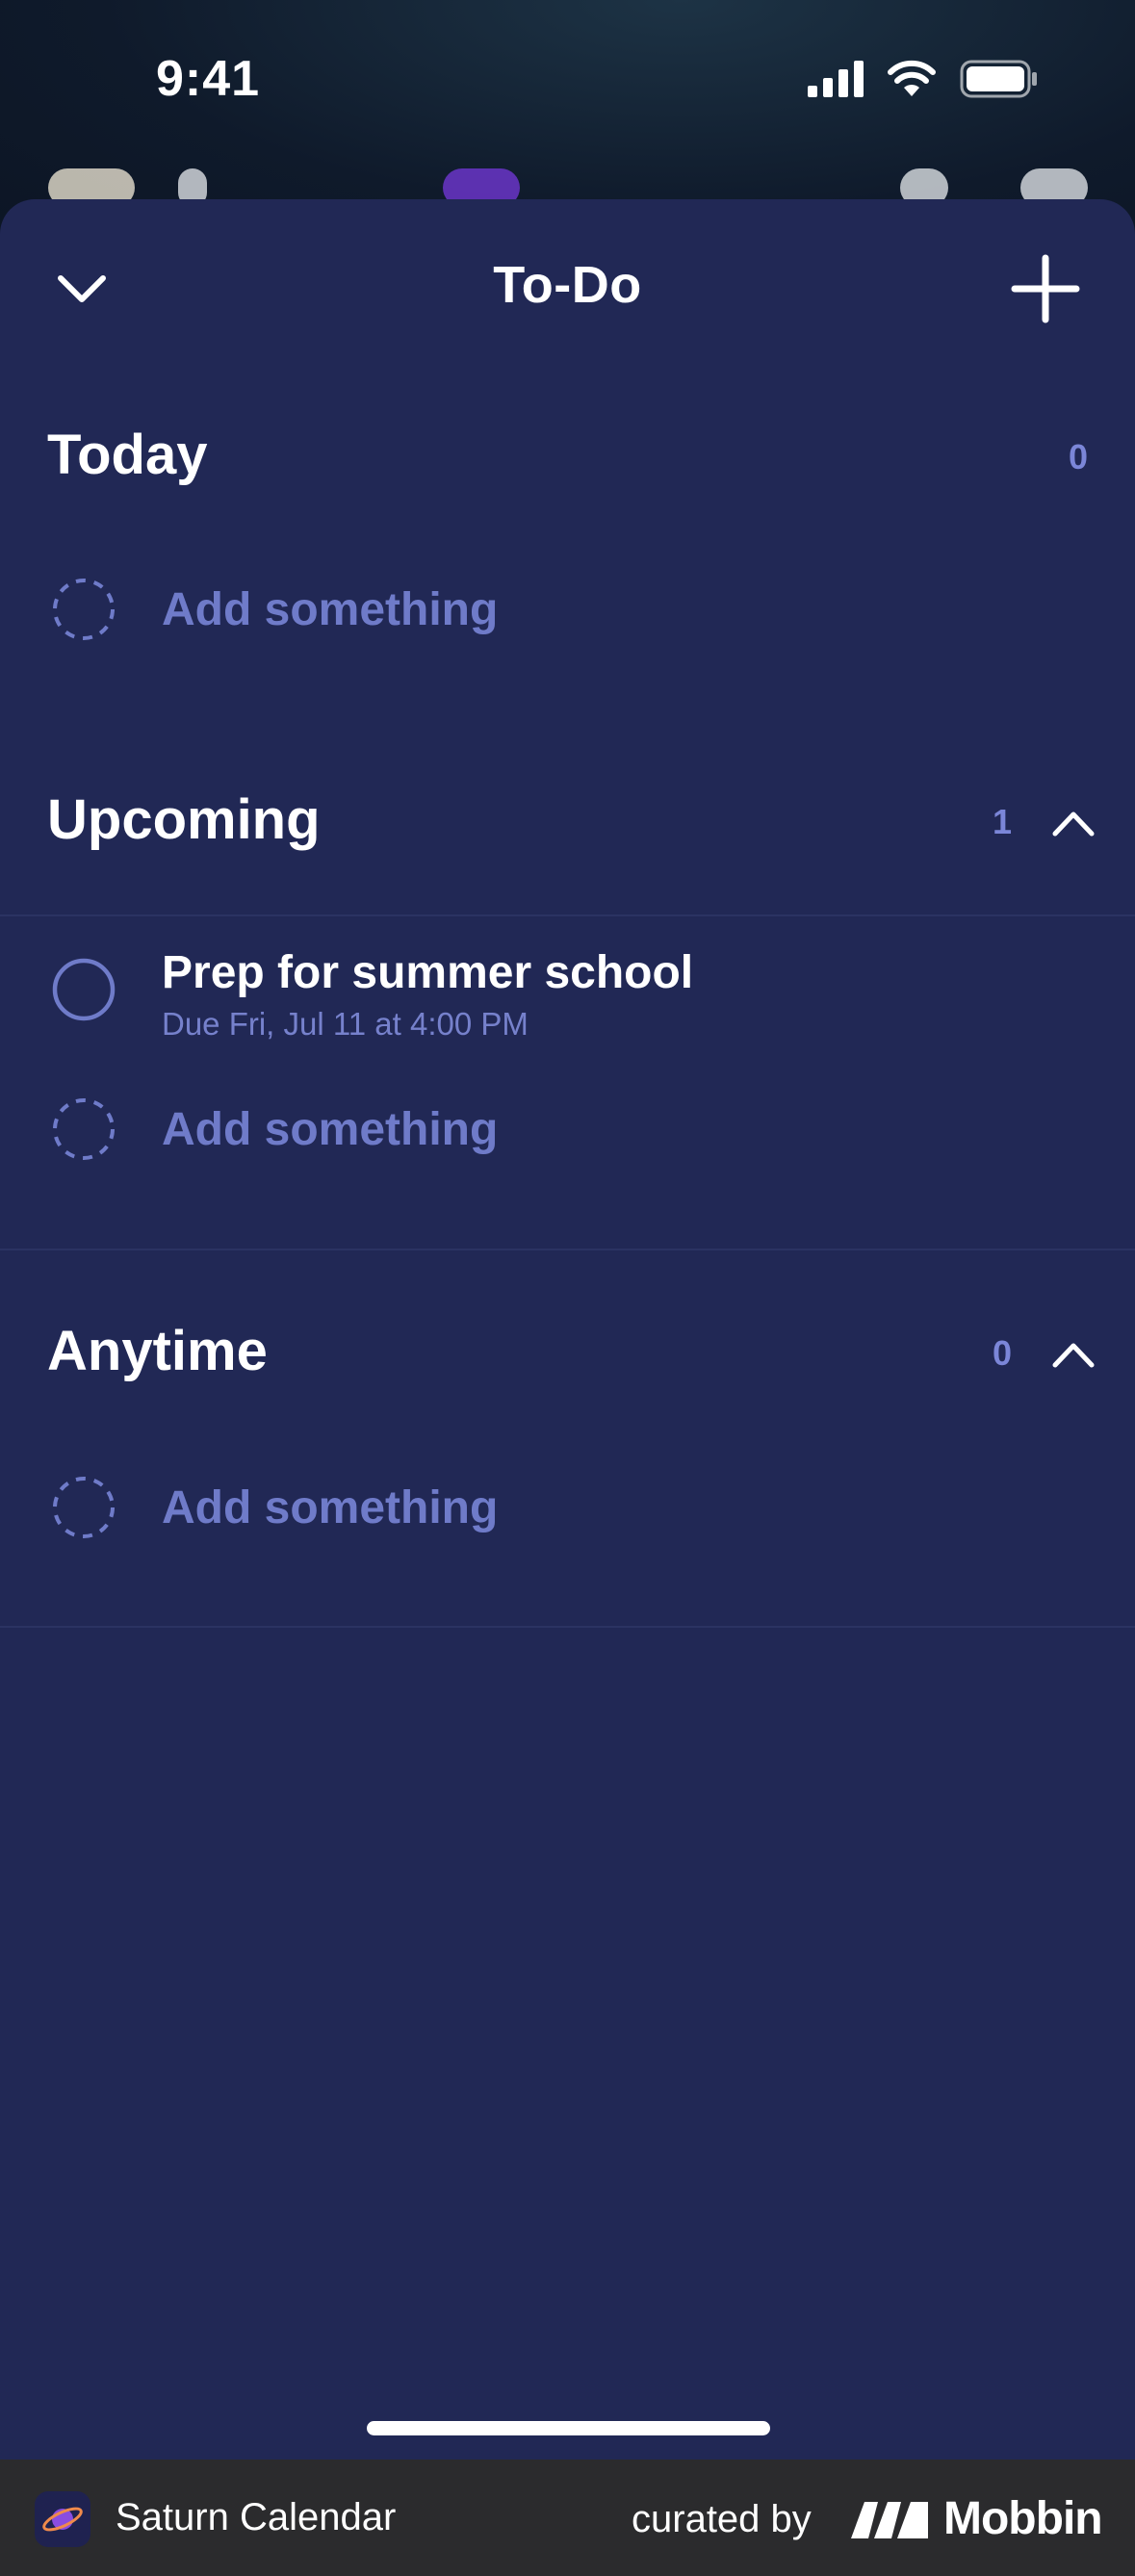  What do you see at coordinates (567, 2518) in the screenshot?
I see `footer-bar: Saturn Calendar curated by Mobbin` at bounding box center [567, 2518].